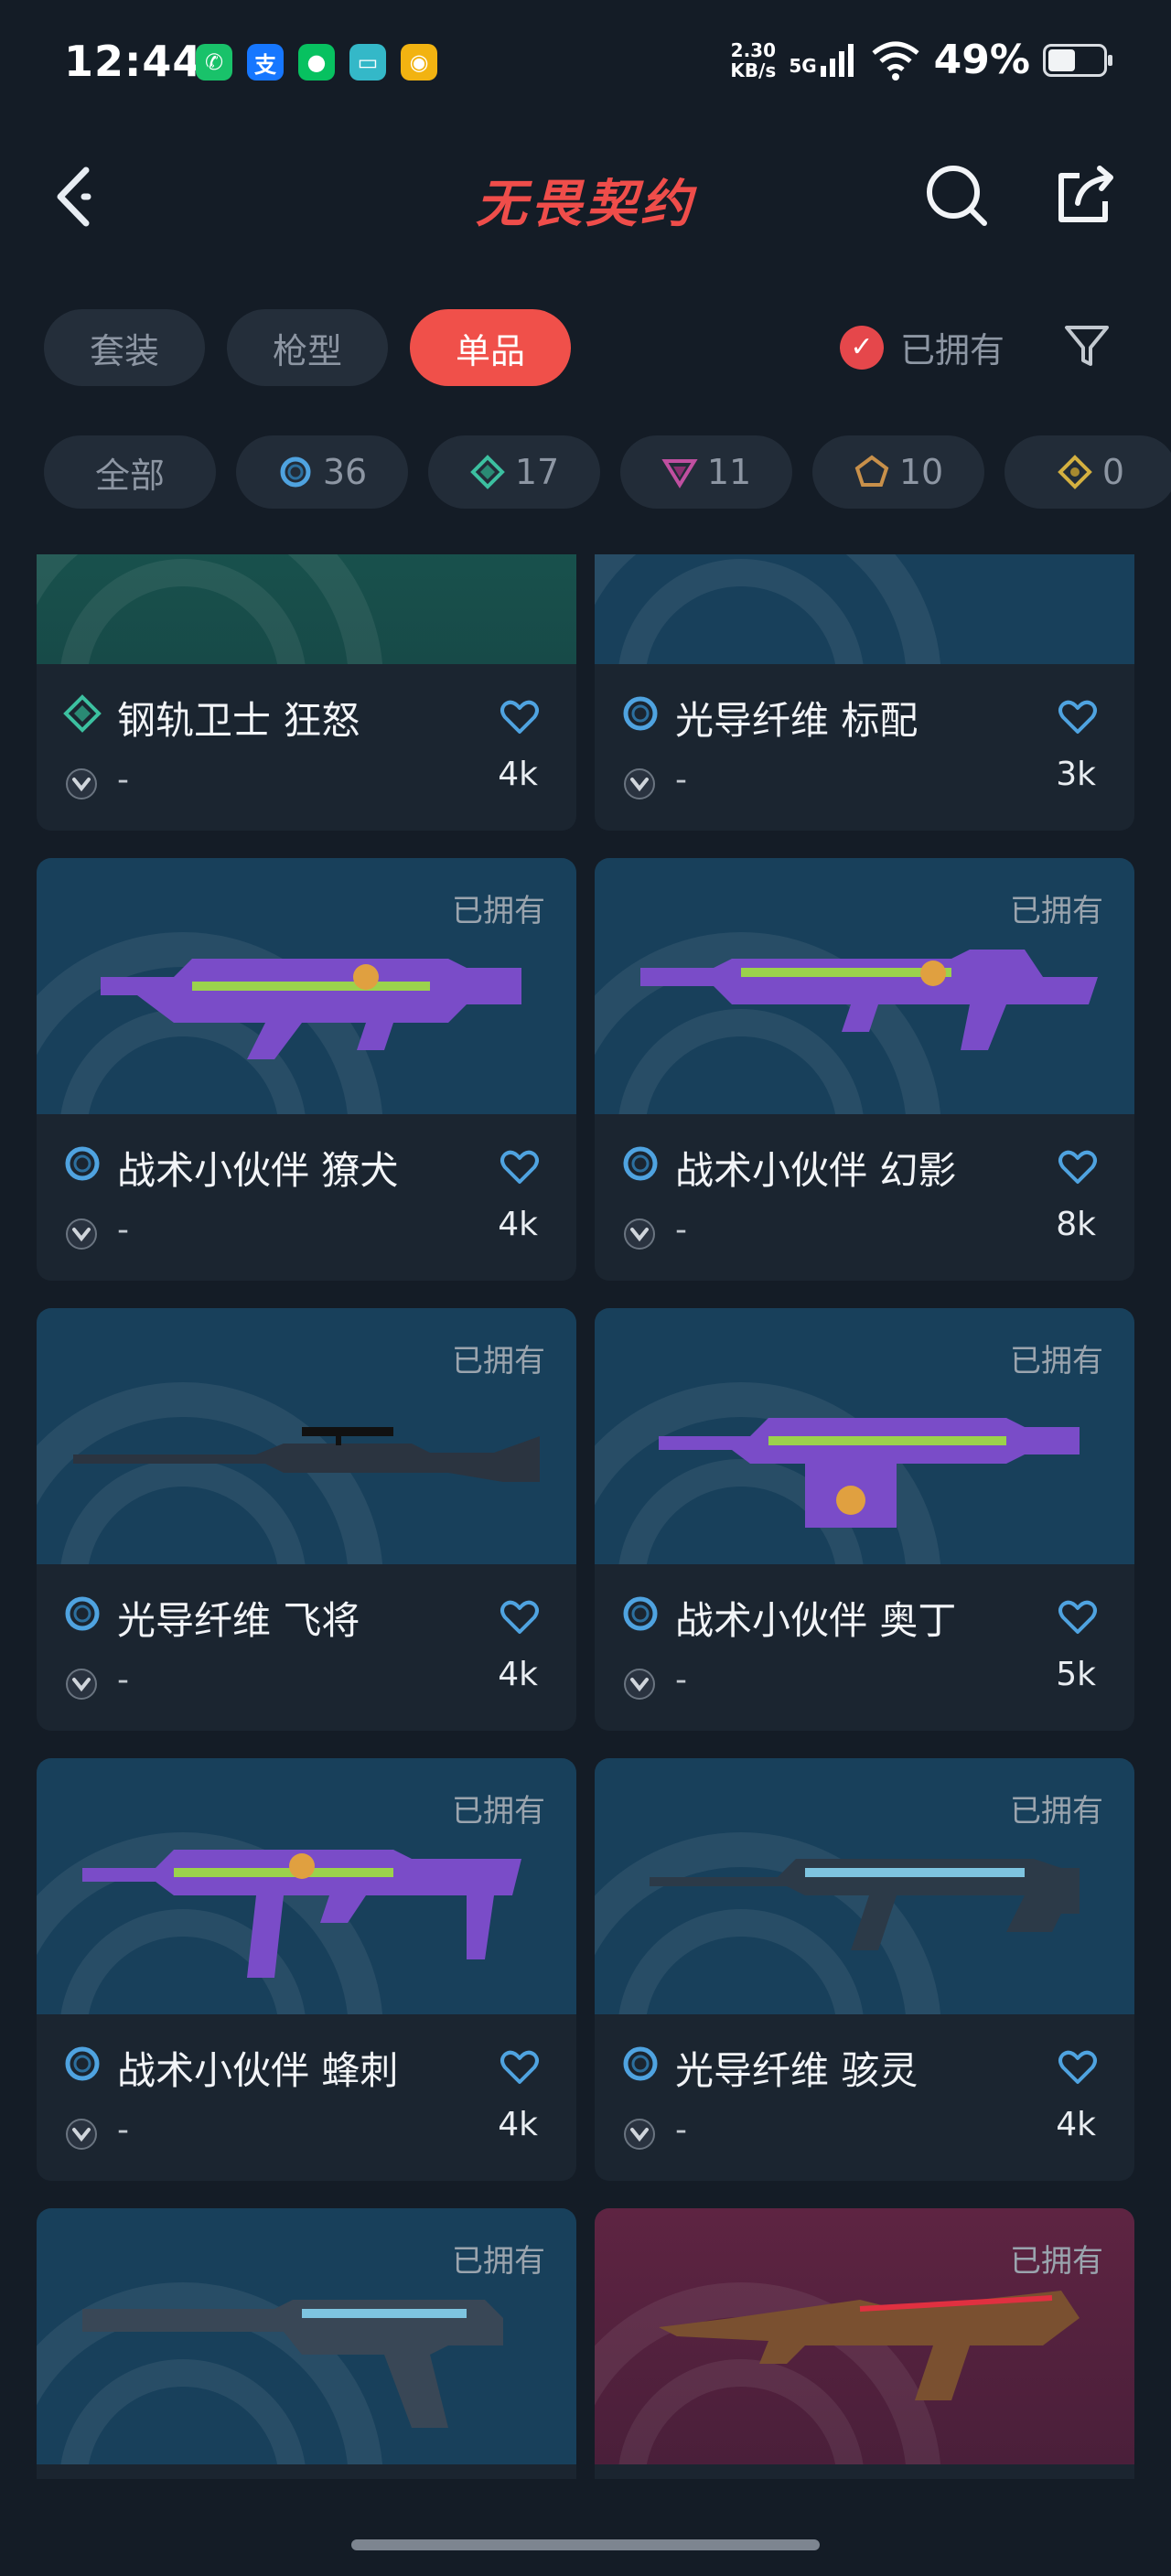  Describe the element at coordinates (816, 1620) in the screenshot. I see `skin-name: 战术小伙伴 奥丁` at that location.